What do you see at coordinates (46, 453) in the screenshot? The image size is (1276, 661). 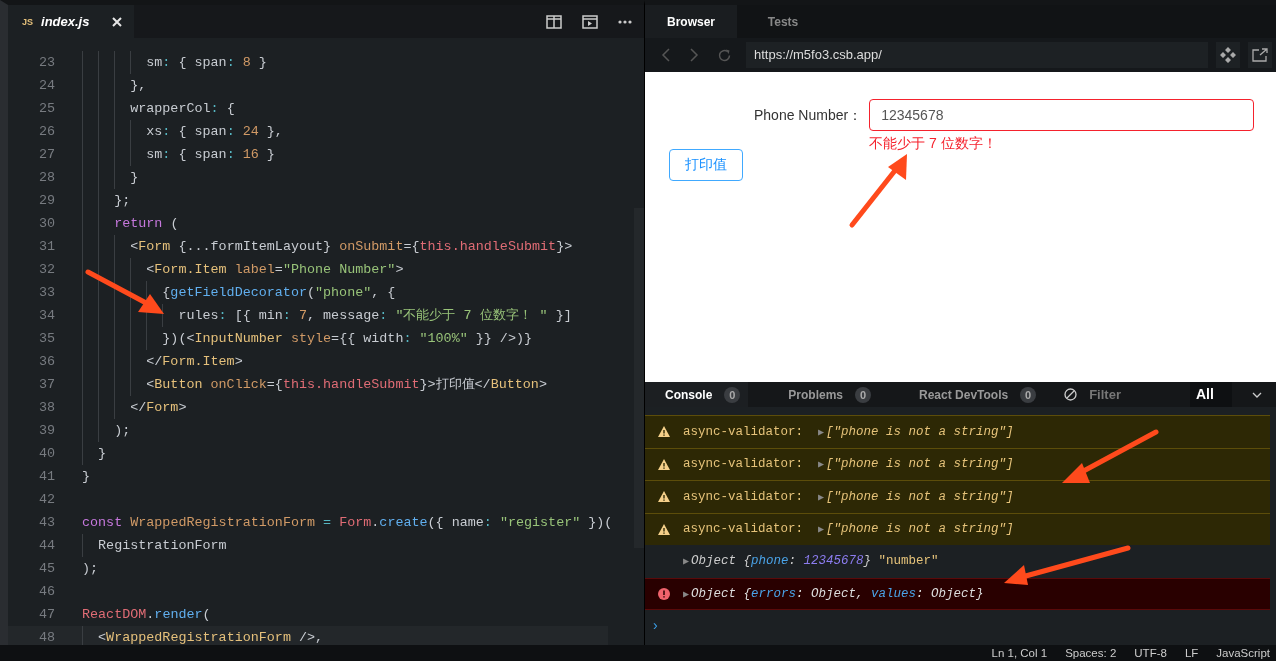 I see `line-number: 40` at bounding box center [46, 453].